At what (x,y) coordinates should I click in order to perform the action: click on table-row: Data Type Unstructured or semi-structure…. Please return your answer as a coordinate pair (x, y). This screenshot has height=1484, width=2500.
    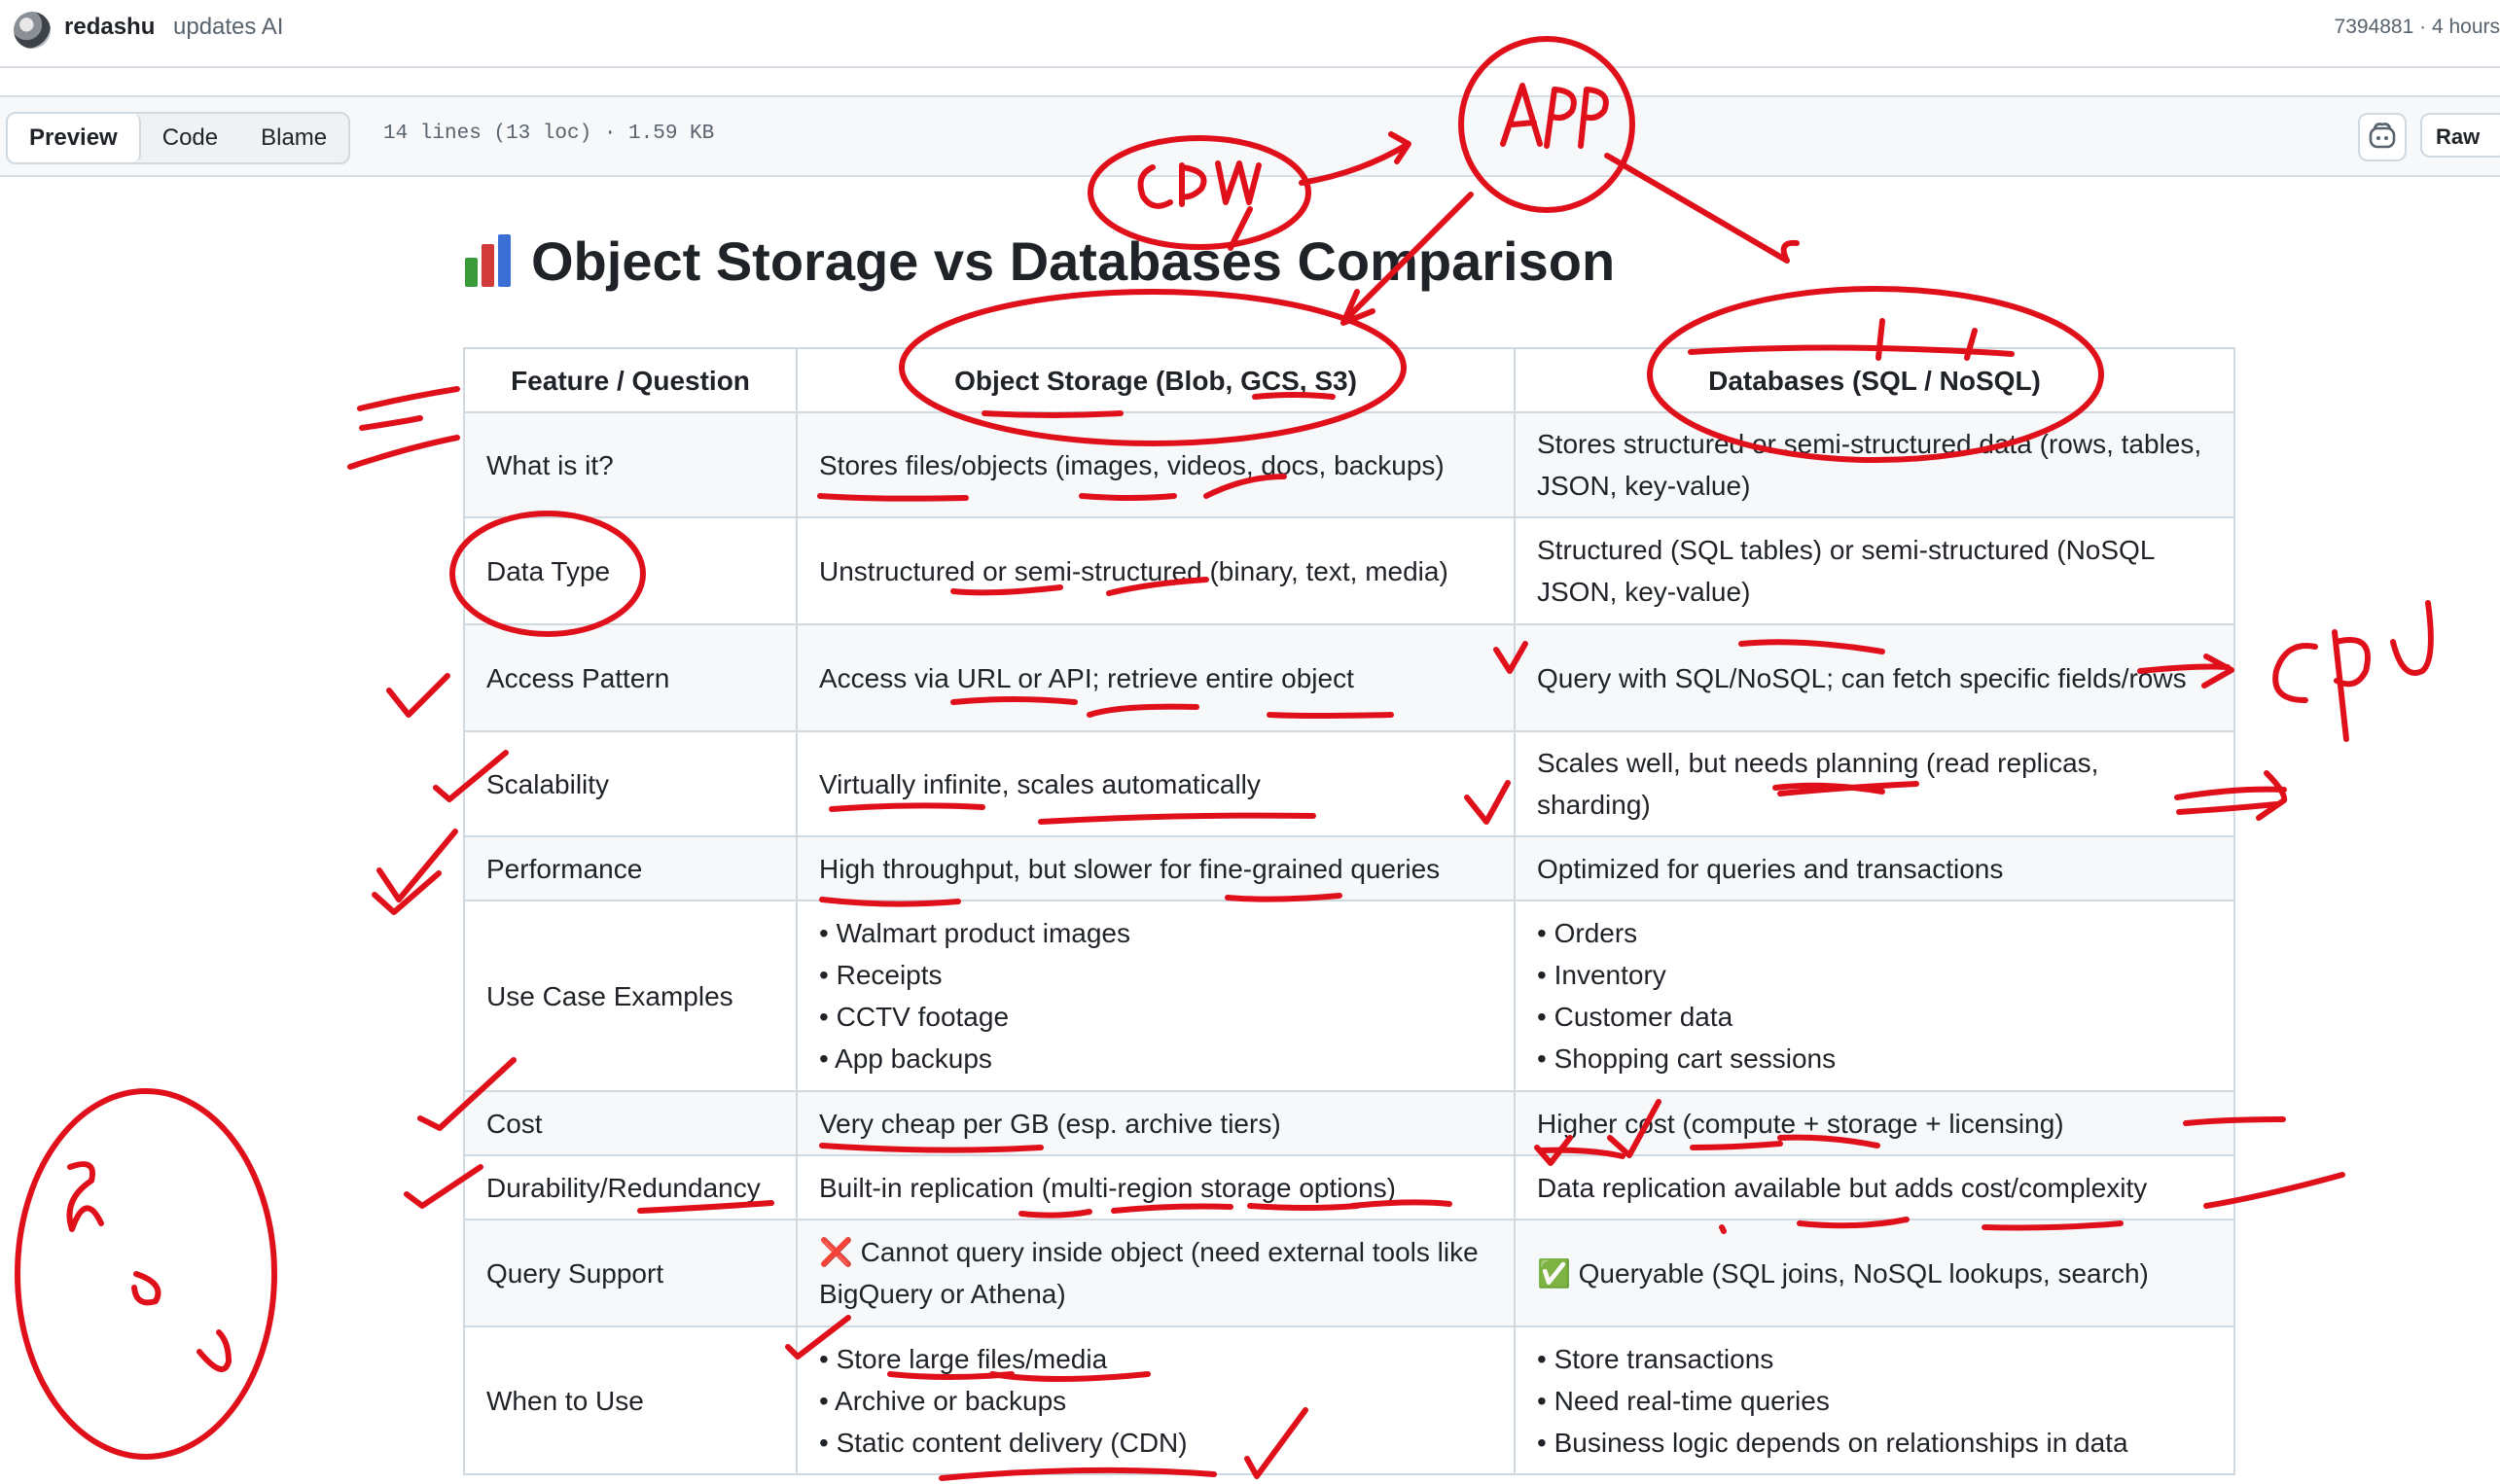
    Looking at the image, I should click on (1349, 570).